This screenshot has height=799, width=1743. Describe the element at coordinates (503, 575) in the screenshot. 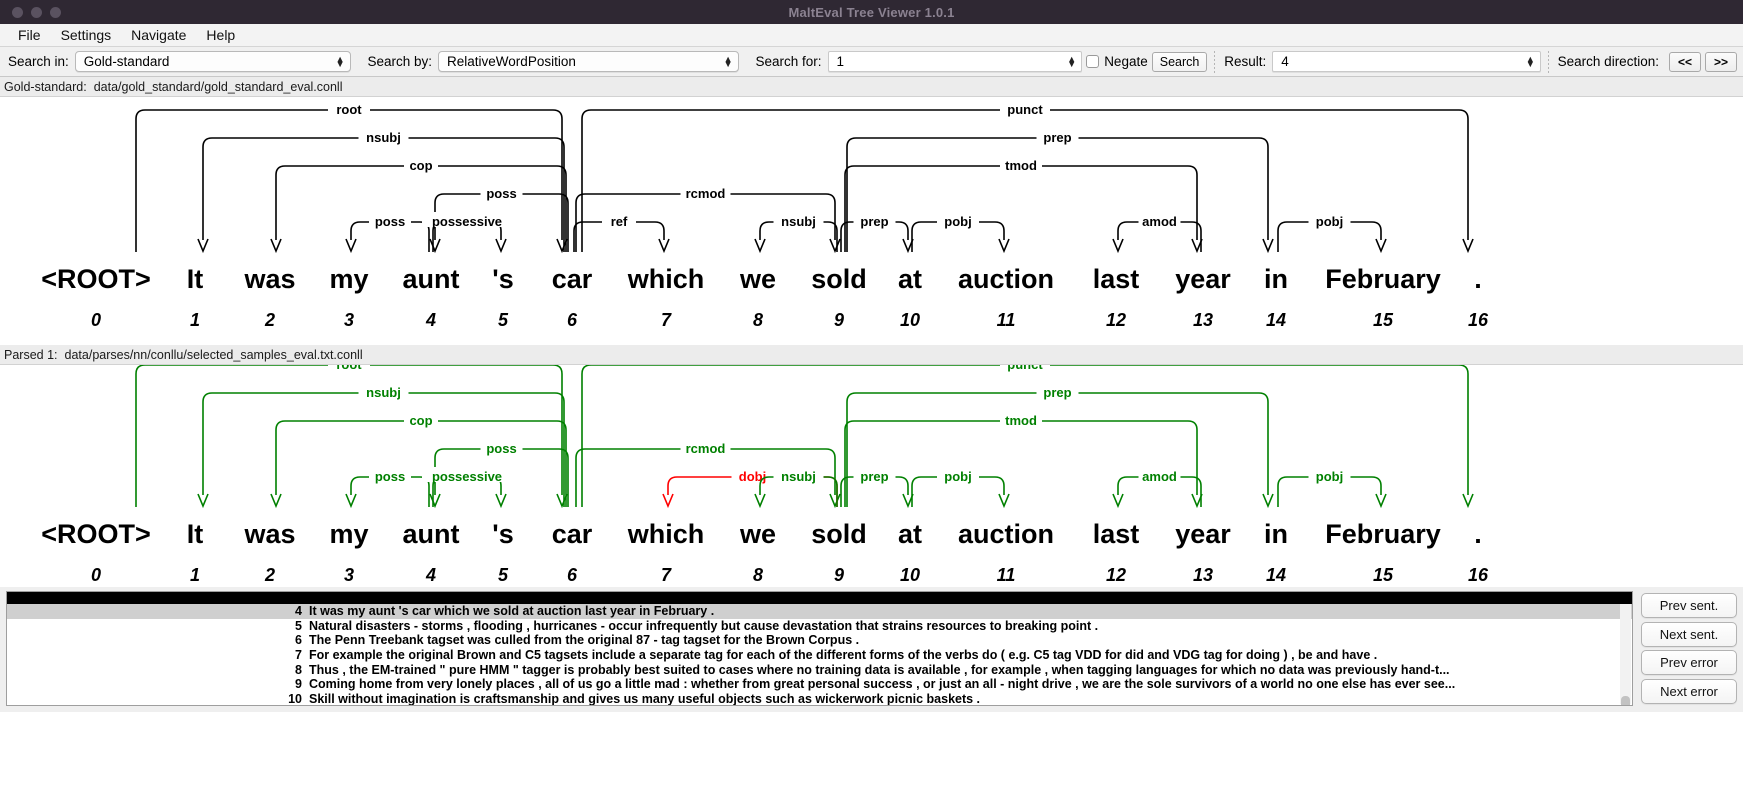

I see `token-index: 5` at that location.